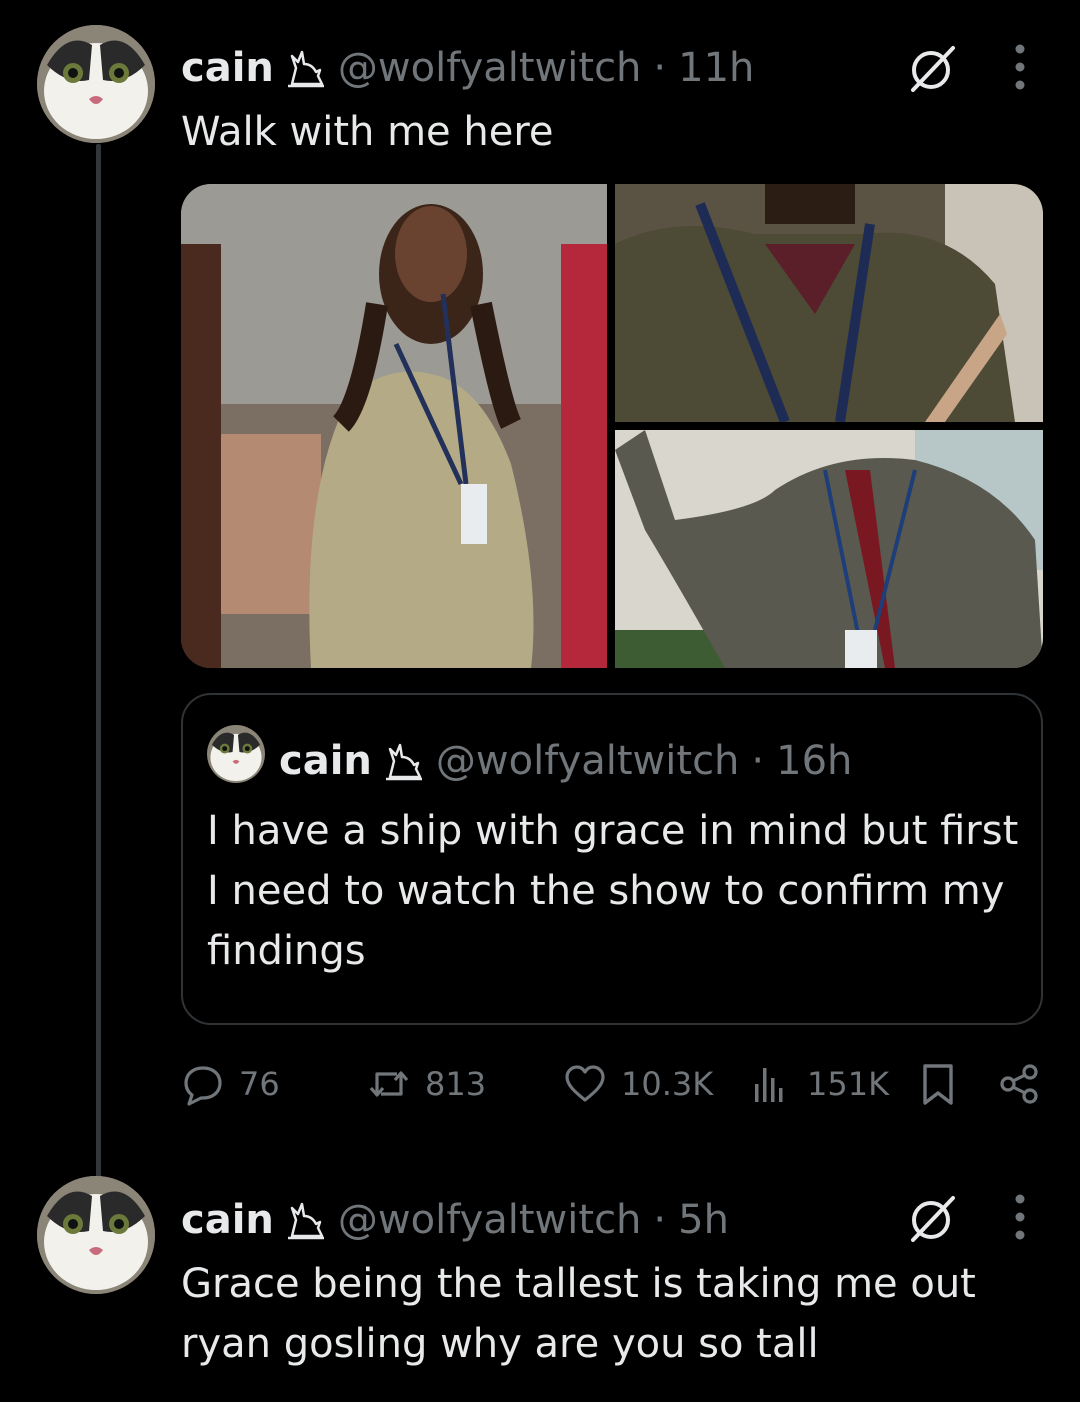  I want to click on quote-avatar, so click(236, 754).